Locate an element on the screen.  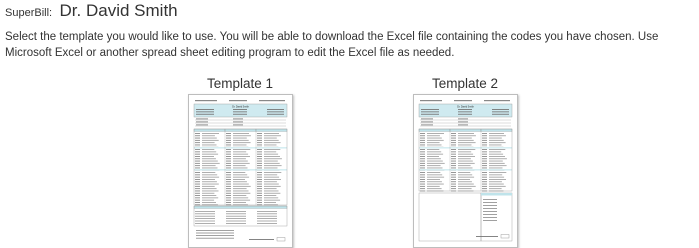
template-1-preview-image: Dr. David Smith is located at coordinates (240, 171).